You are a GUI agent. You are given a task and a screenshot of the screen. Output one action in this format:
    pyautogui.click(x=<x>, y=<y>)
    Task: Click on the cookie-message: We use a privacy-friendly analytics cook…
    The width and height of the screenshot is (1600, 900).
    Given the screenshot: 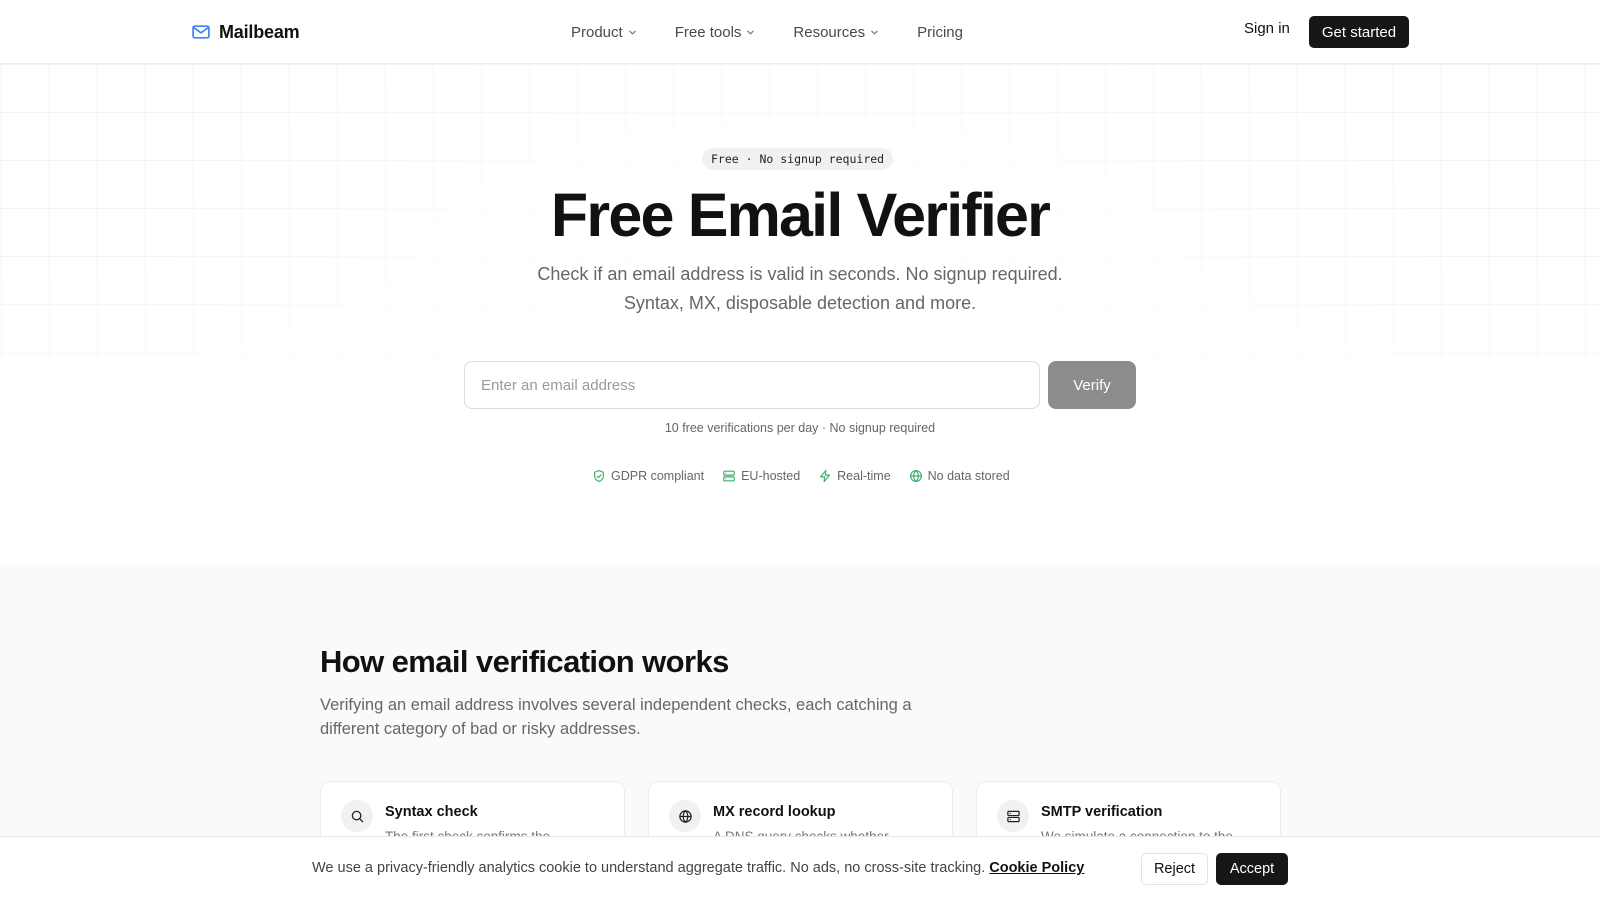 What is the action you would take?
    pyautogui.click(x=698, y=868)
    